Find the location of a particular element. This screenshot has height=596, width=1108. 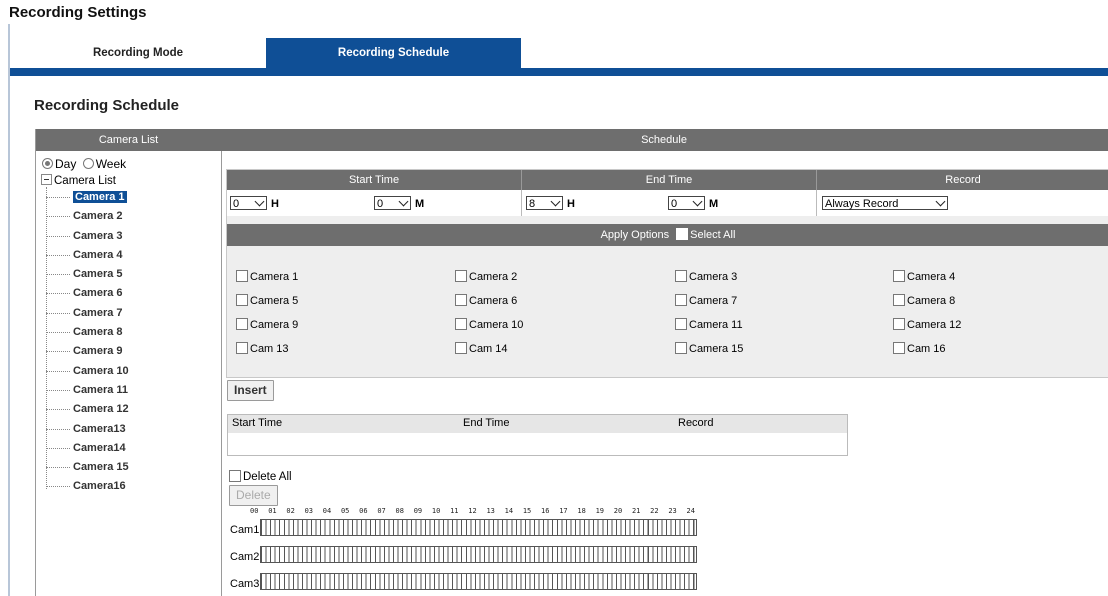

timeline-hour-label: 04 is located at coordinates (327, 511).